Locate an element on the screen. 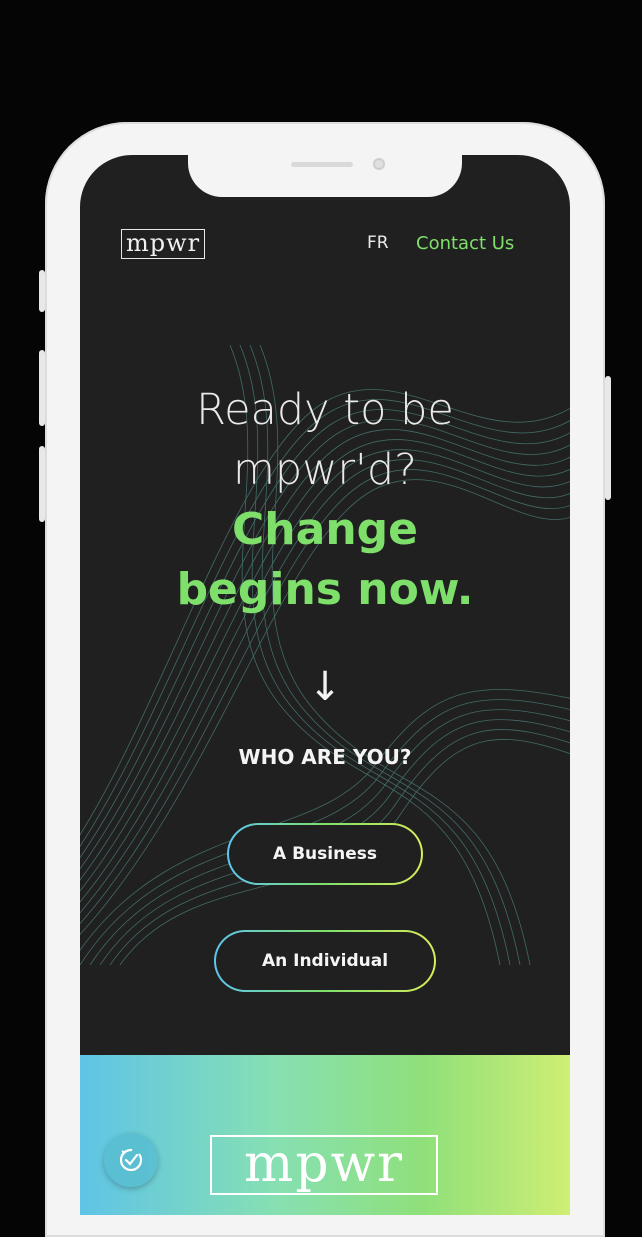 The width and height of the screenshot is (642, 1237). business-button: A Business is located at coordinates (325, 854).